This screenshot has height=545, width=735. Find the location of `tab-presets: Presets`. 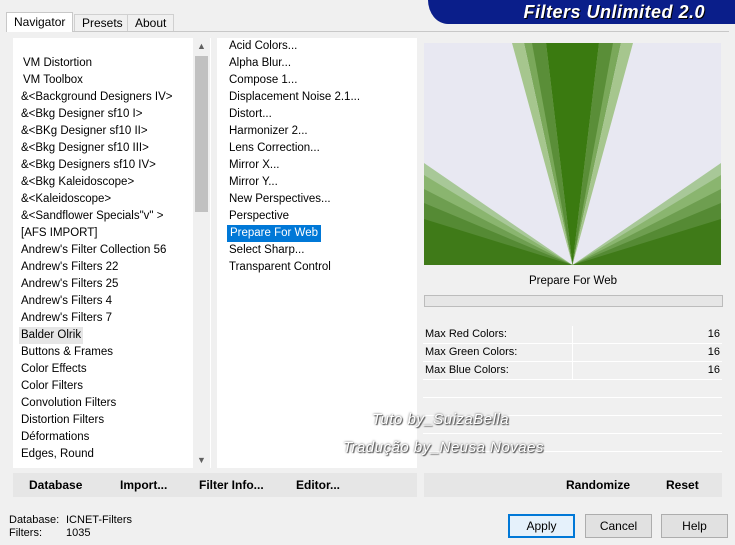

tab-presets: Presets is located at coordinates (102, 23).